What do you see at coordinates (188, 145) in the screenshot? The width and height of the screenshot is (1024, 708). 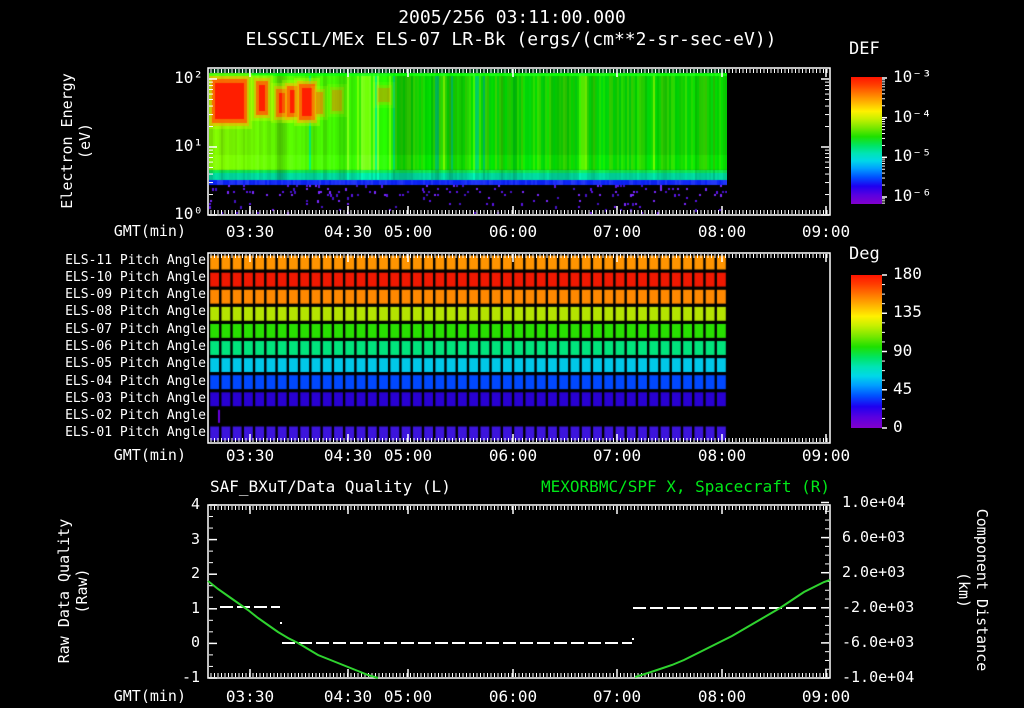 I see `energy-tick-label: 10¹` at bounding box center [188, 145].